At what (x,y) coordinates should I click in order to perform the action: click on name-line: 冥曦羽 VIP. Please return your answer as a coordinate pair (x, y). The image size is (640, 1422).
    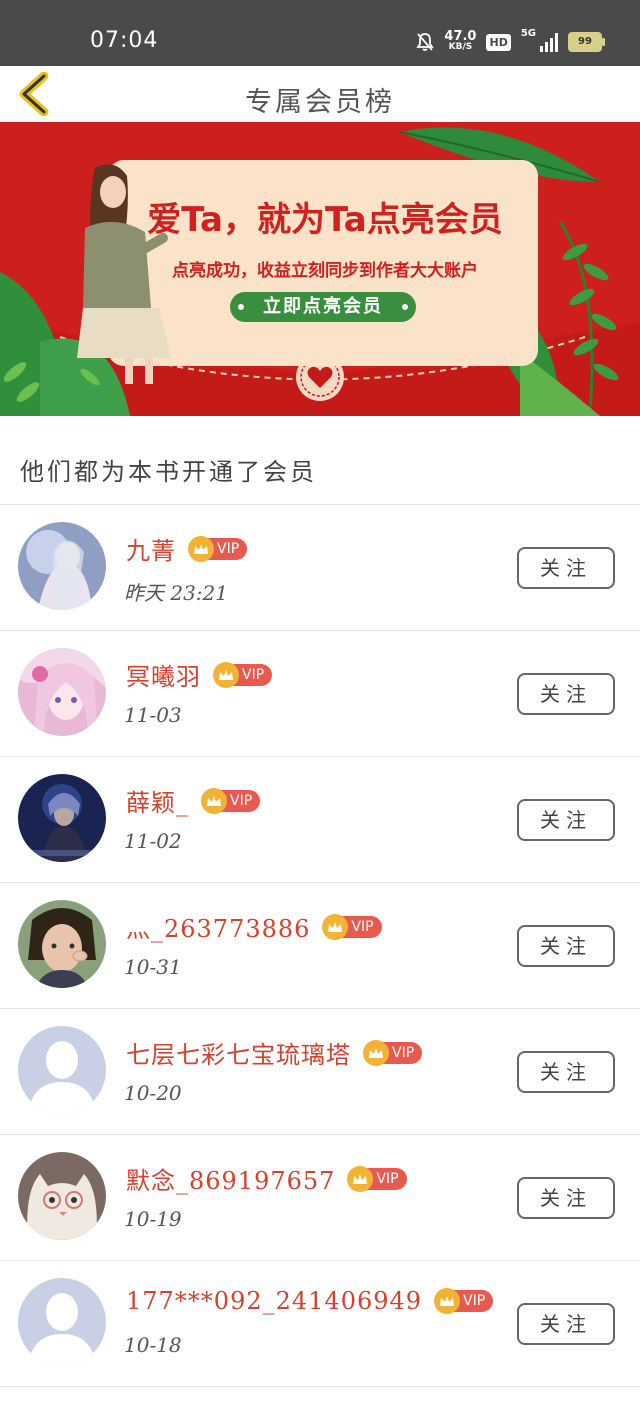
    Looking at the image, I should click on (199, 674).